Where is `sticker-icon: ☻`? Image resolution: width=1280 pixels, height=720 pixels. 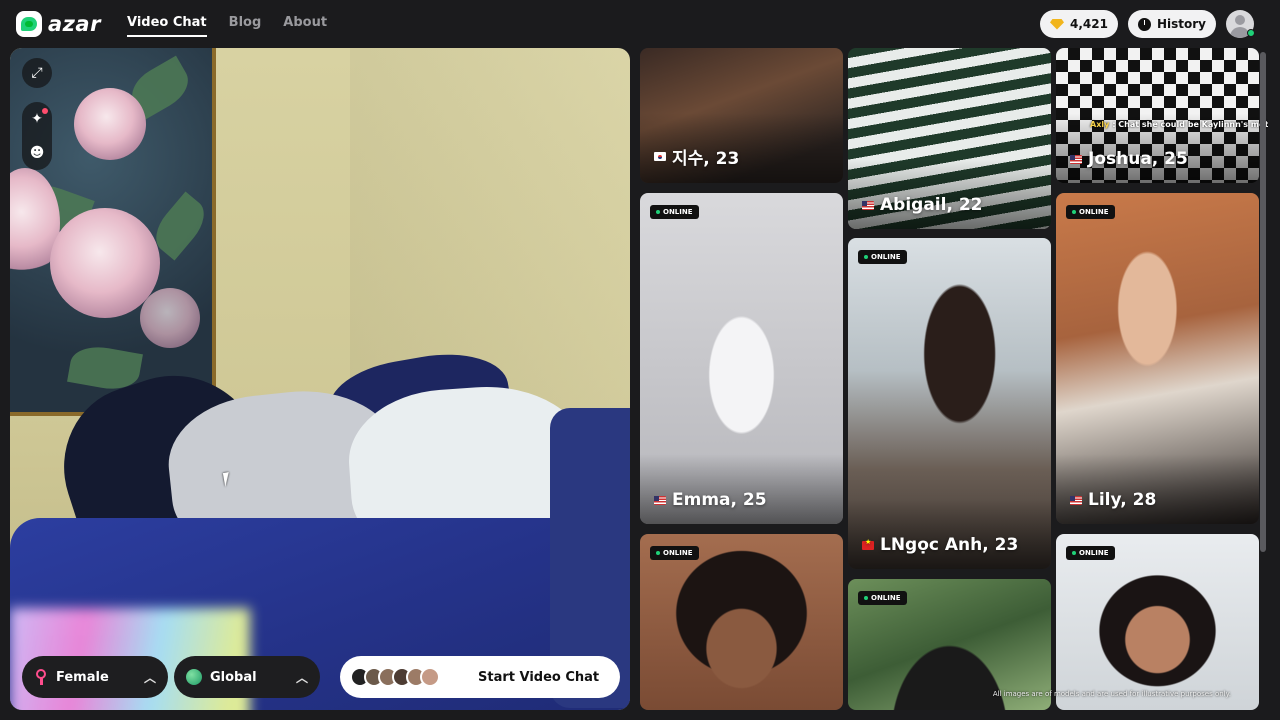
sticker-icon: ☻ is located at coordinates (37, 153).